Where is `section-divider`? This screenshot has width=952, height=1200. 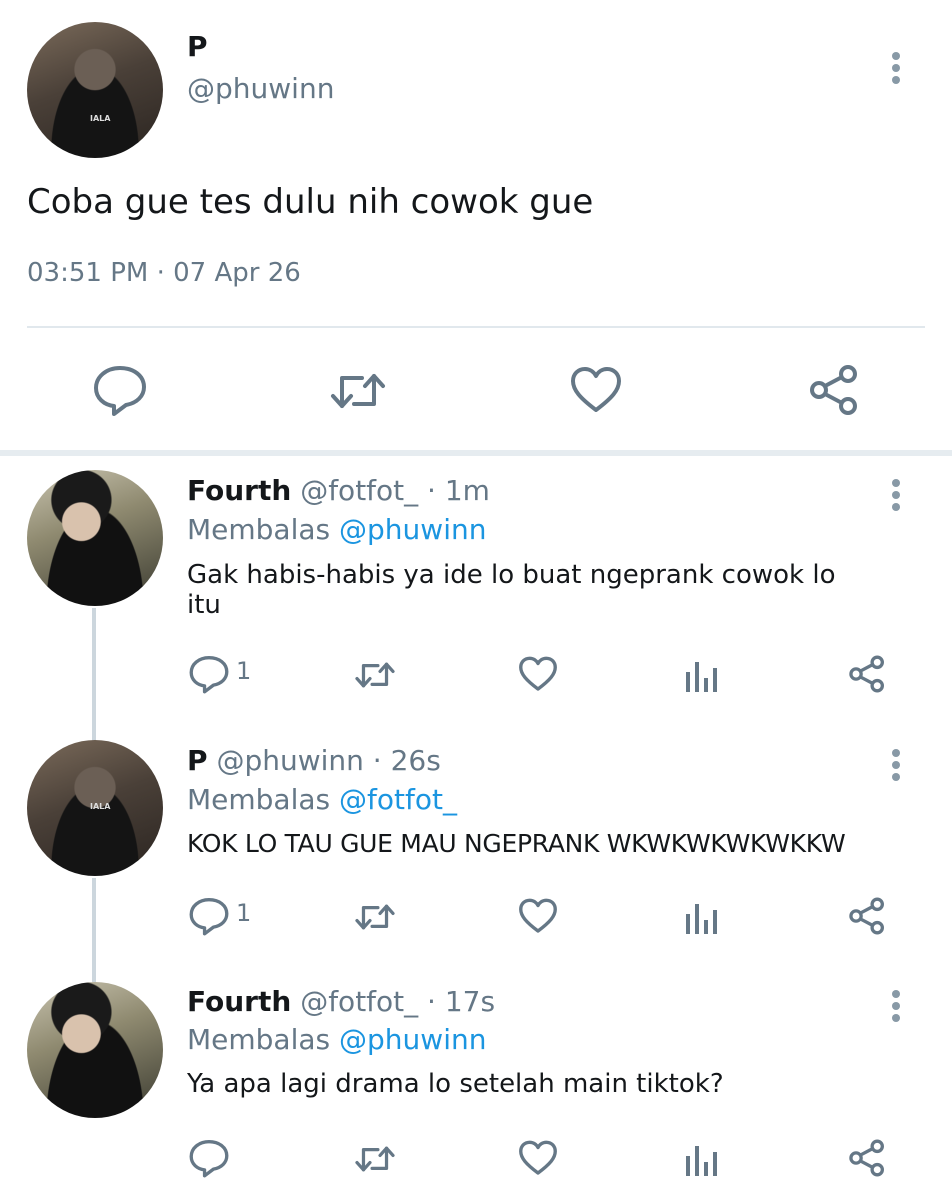
section-divider is located at coordinates (476, 453).